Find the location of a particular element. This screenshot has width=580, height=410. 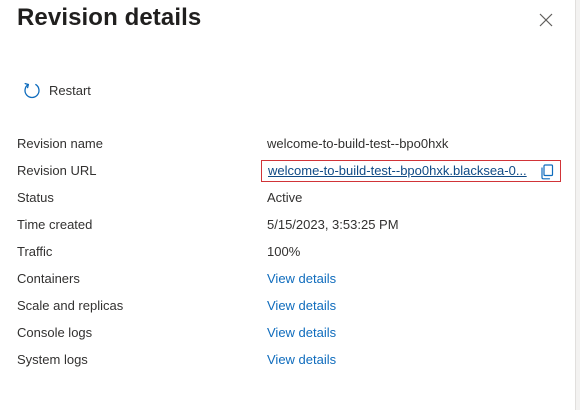

containers-label: Containers is located at coordinates (48, 278).